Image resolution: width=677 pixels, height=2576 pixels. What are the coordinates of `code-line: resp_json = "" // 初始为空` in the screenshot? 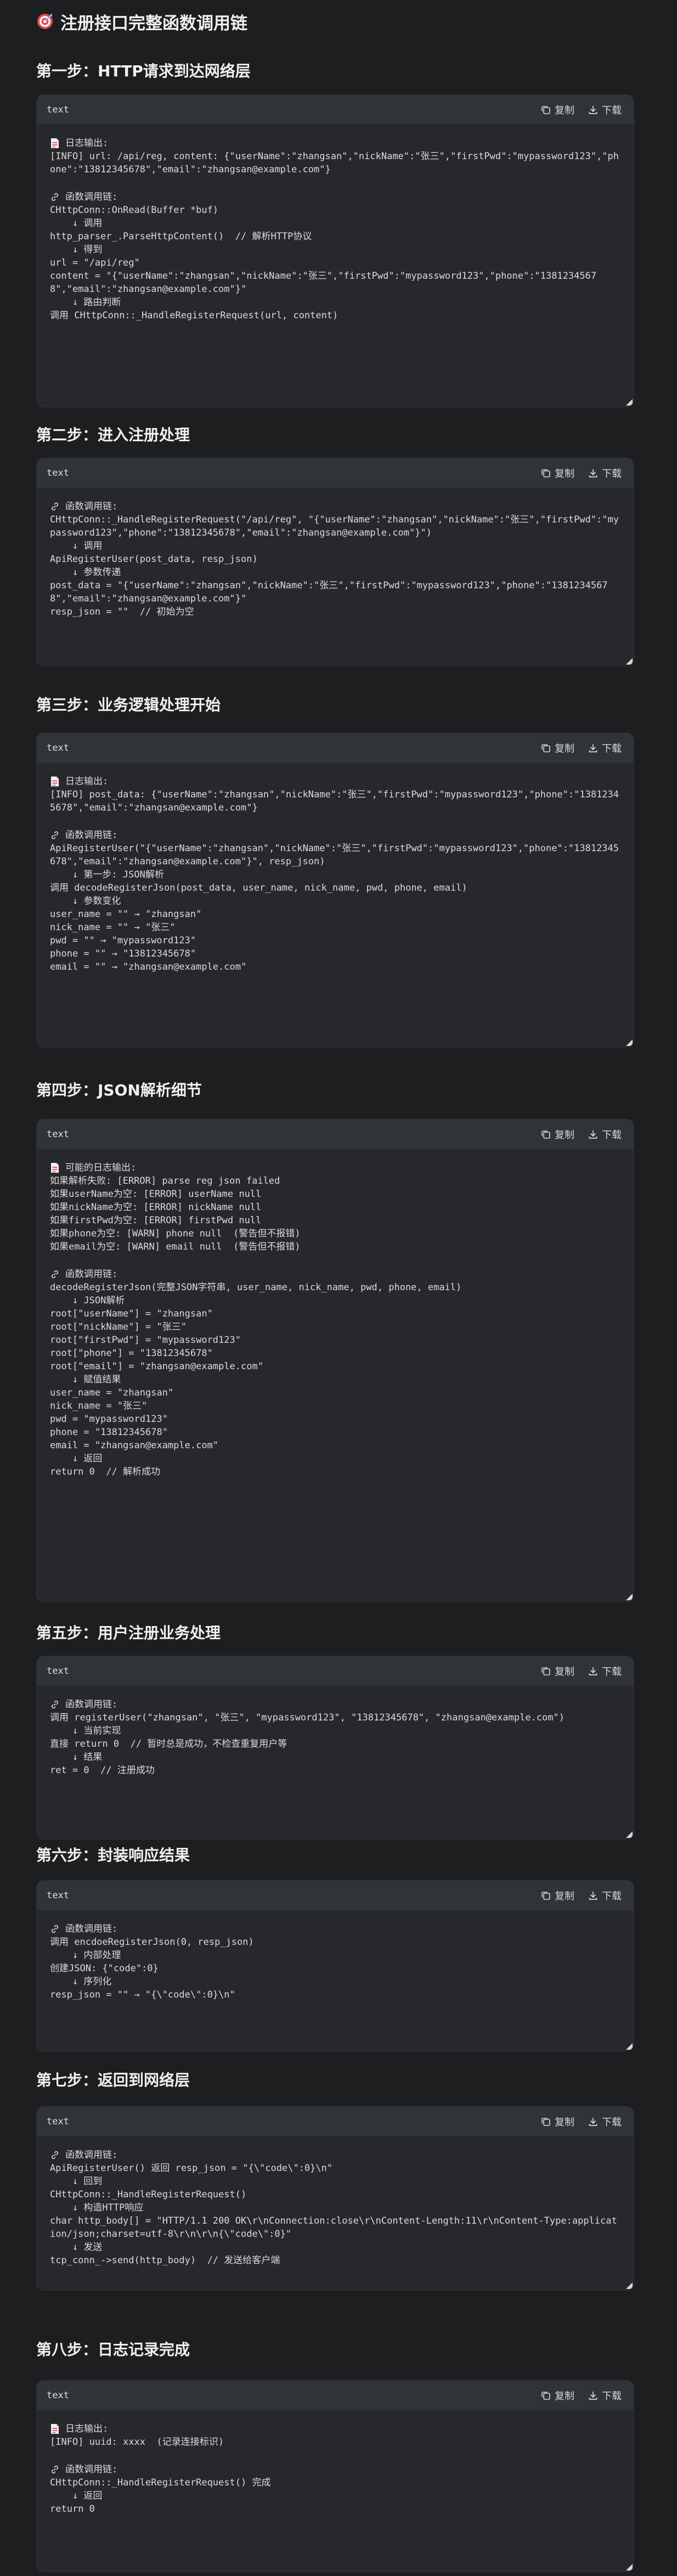 It's located at (122, 611).